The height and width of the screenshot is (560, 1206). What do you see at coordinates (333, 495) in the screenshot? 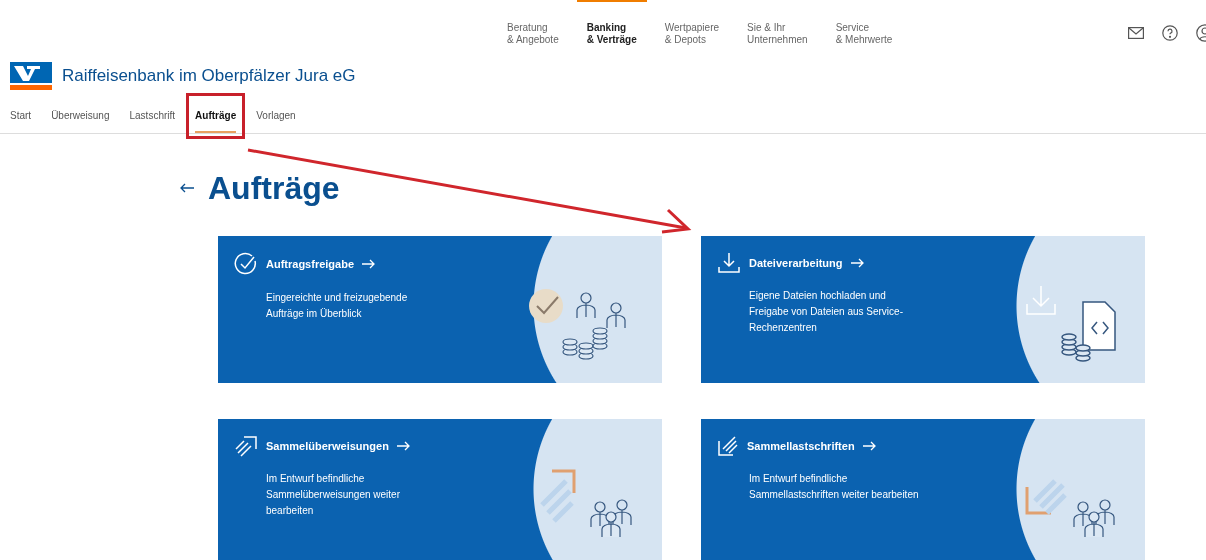
I see `card-description: Im Entwurf befindliche Sammelüberweisungen weiter bearbeiten` at bounding box center [333, 495].